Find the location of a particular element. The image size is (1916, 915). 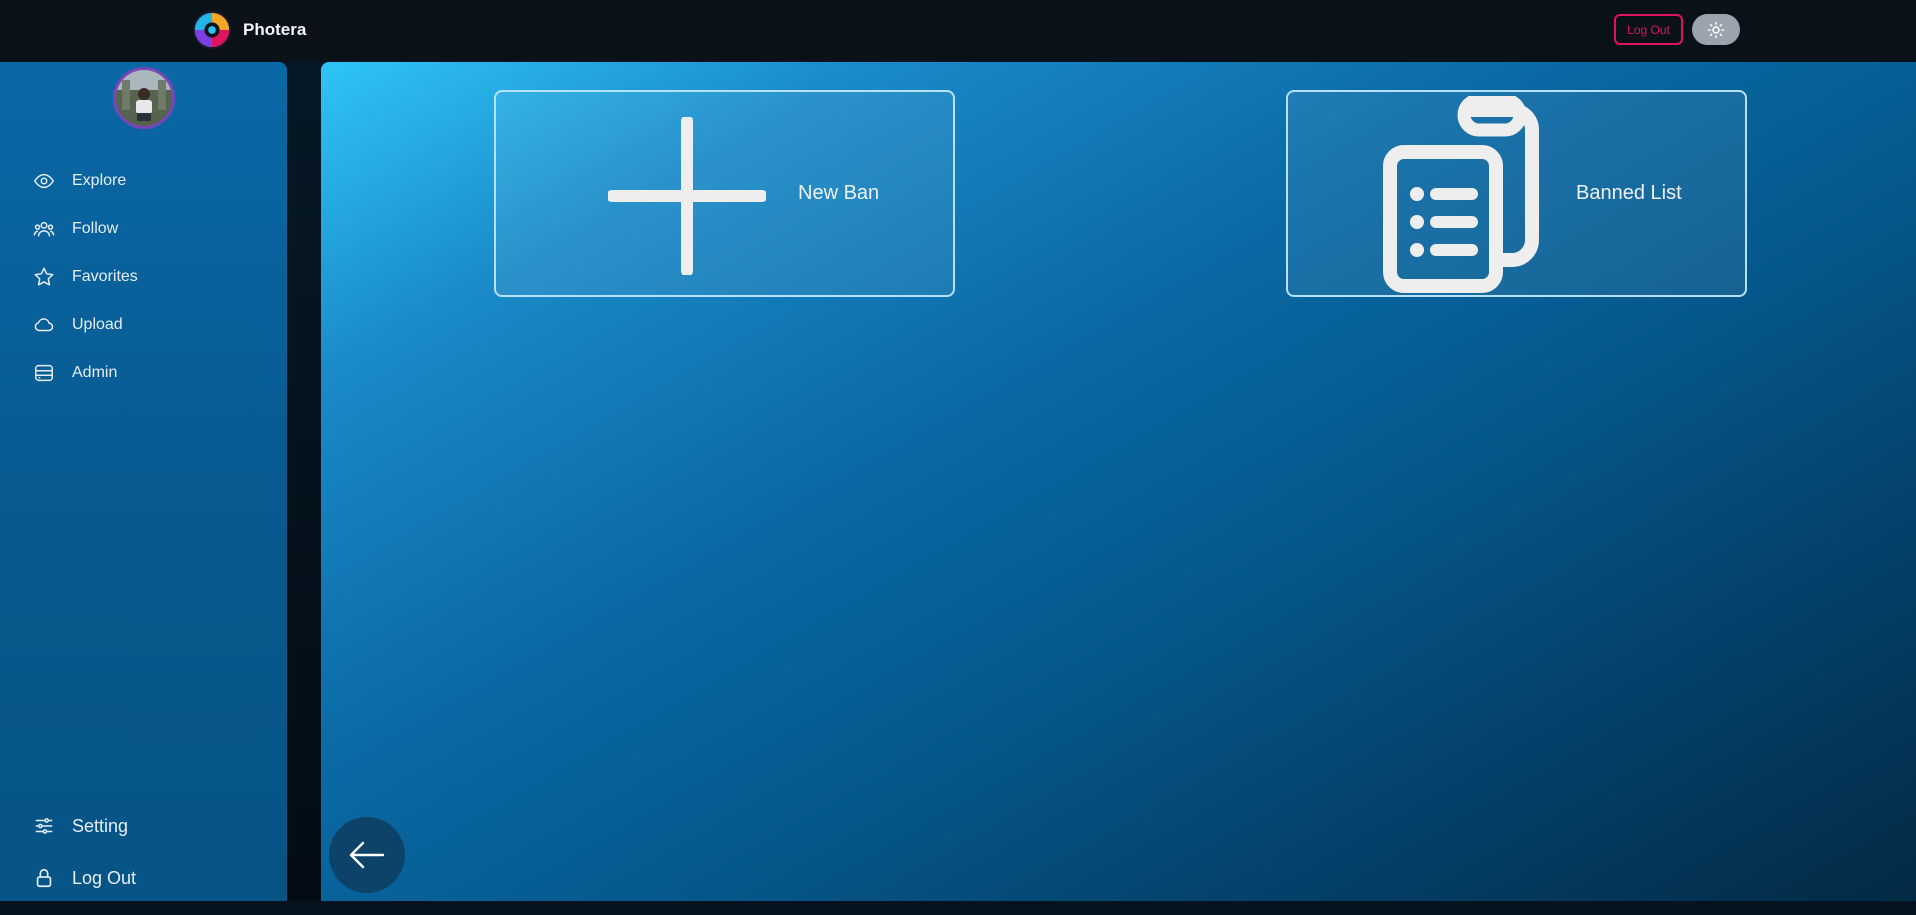

sidebar-item-label: Log Out is located at coordinates (104, 877).